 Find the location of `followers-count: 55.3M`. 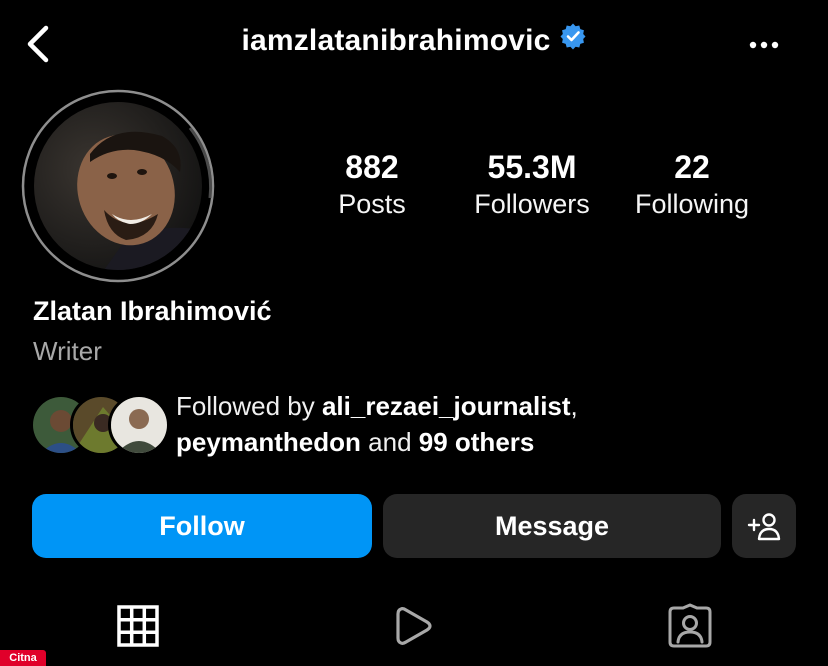

followers-count: 55.3M is located at coordinates (532, 167).